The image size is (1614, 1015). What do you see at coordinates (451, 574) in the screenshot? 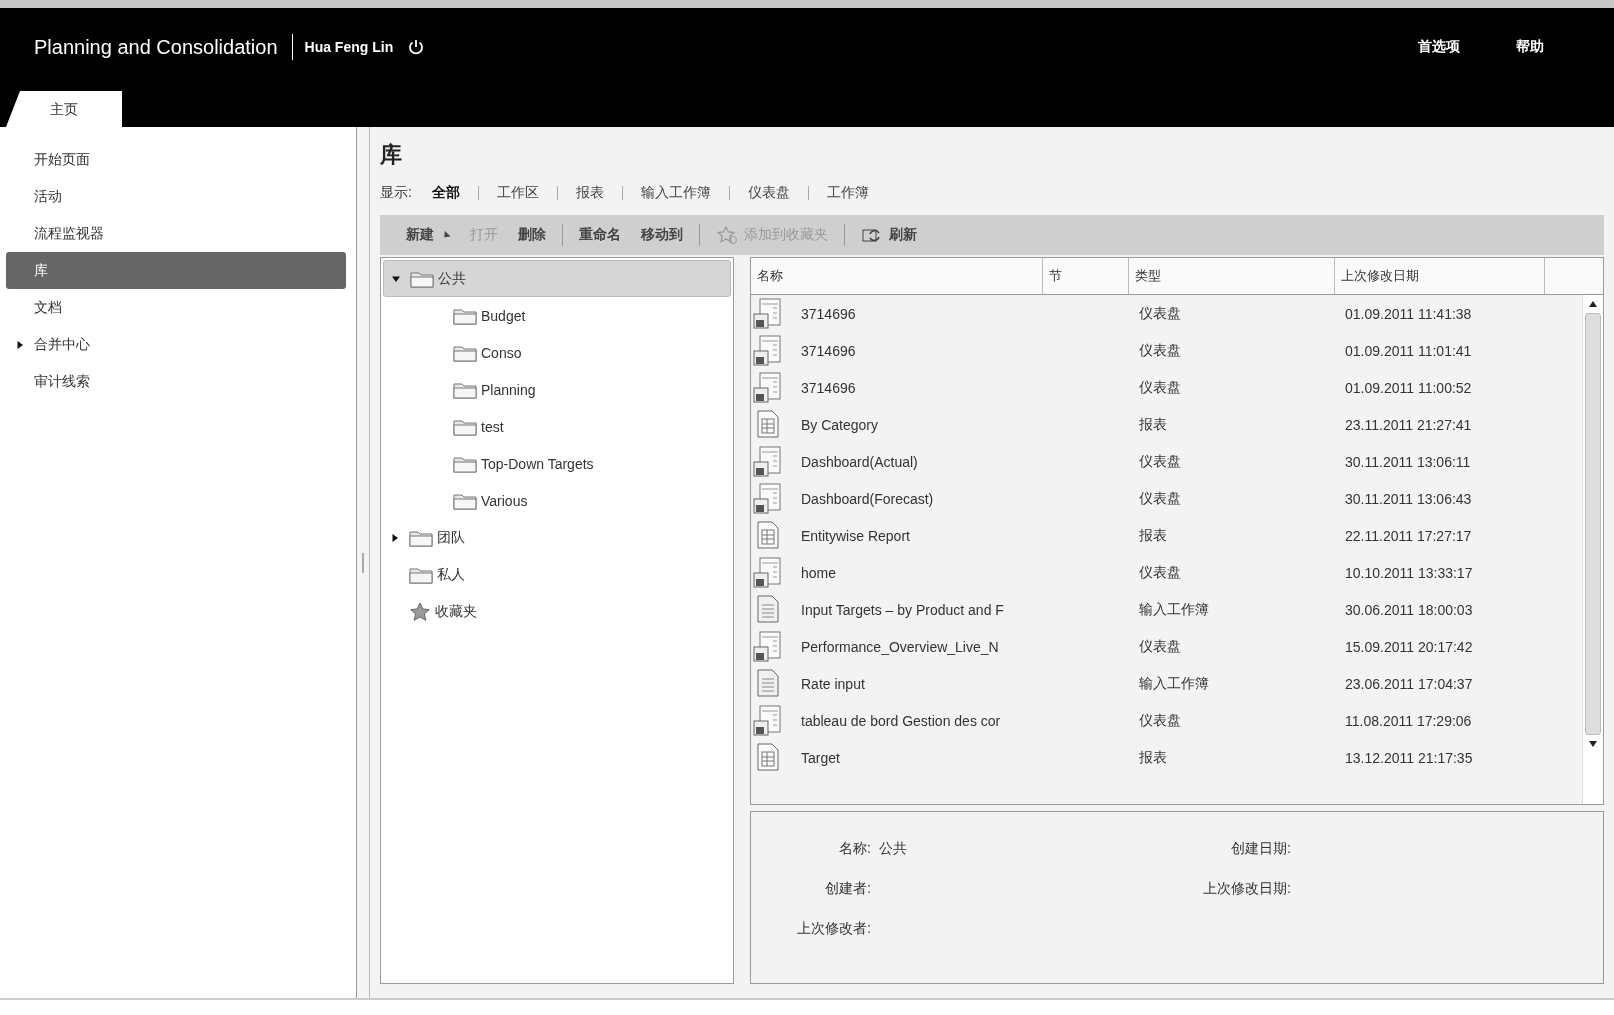
I see `tree-node-label: 私人` at bounding box center [451, 574].